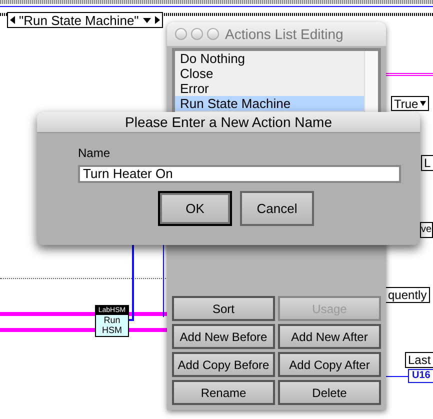  Describe the element at coordinates (95, 153) in the screenshot. I see `field-label: Name` at that location.